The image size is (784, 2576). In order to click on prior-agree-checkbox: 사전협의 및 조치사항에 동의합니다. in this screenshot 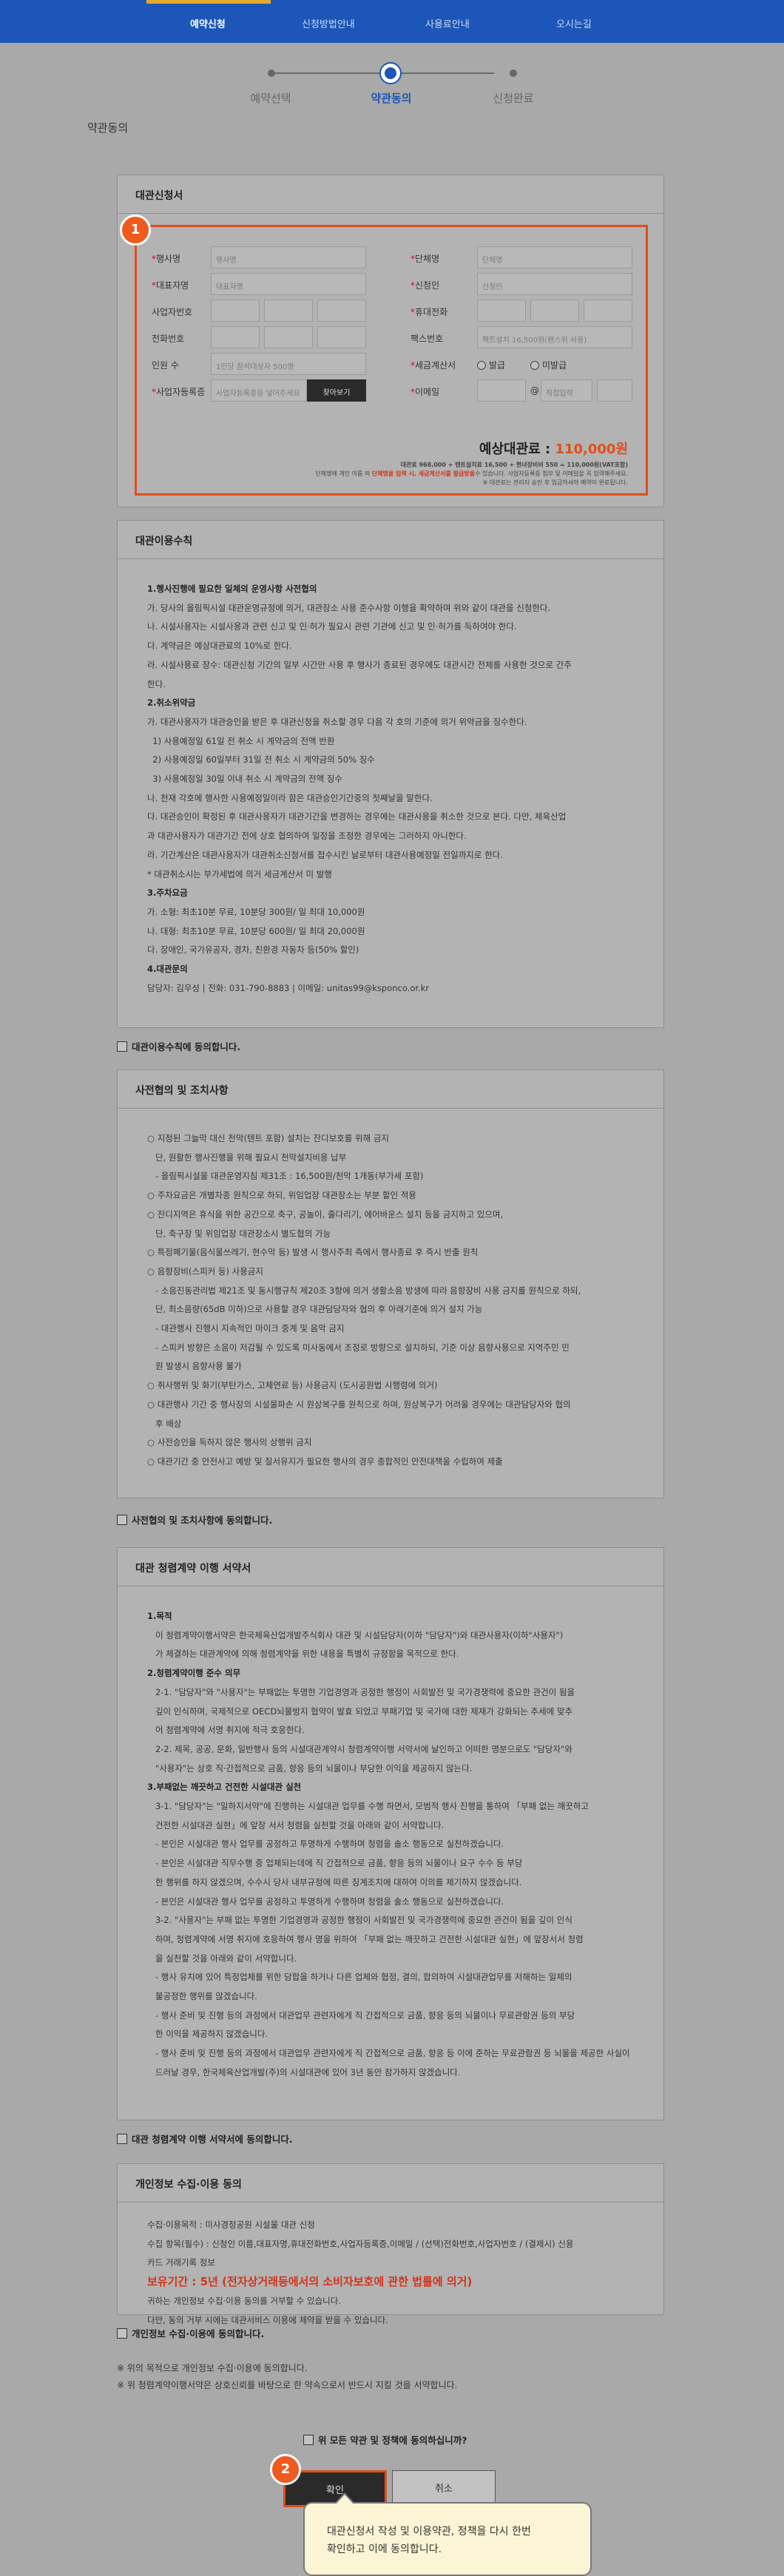, I will do `click(194, 1519)`.